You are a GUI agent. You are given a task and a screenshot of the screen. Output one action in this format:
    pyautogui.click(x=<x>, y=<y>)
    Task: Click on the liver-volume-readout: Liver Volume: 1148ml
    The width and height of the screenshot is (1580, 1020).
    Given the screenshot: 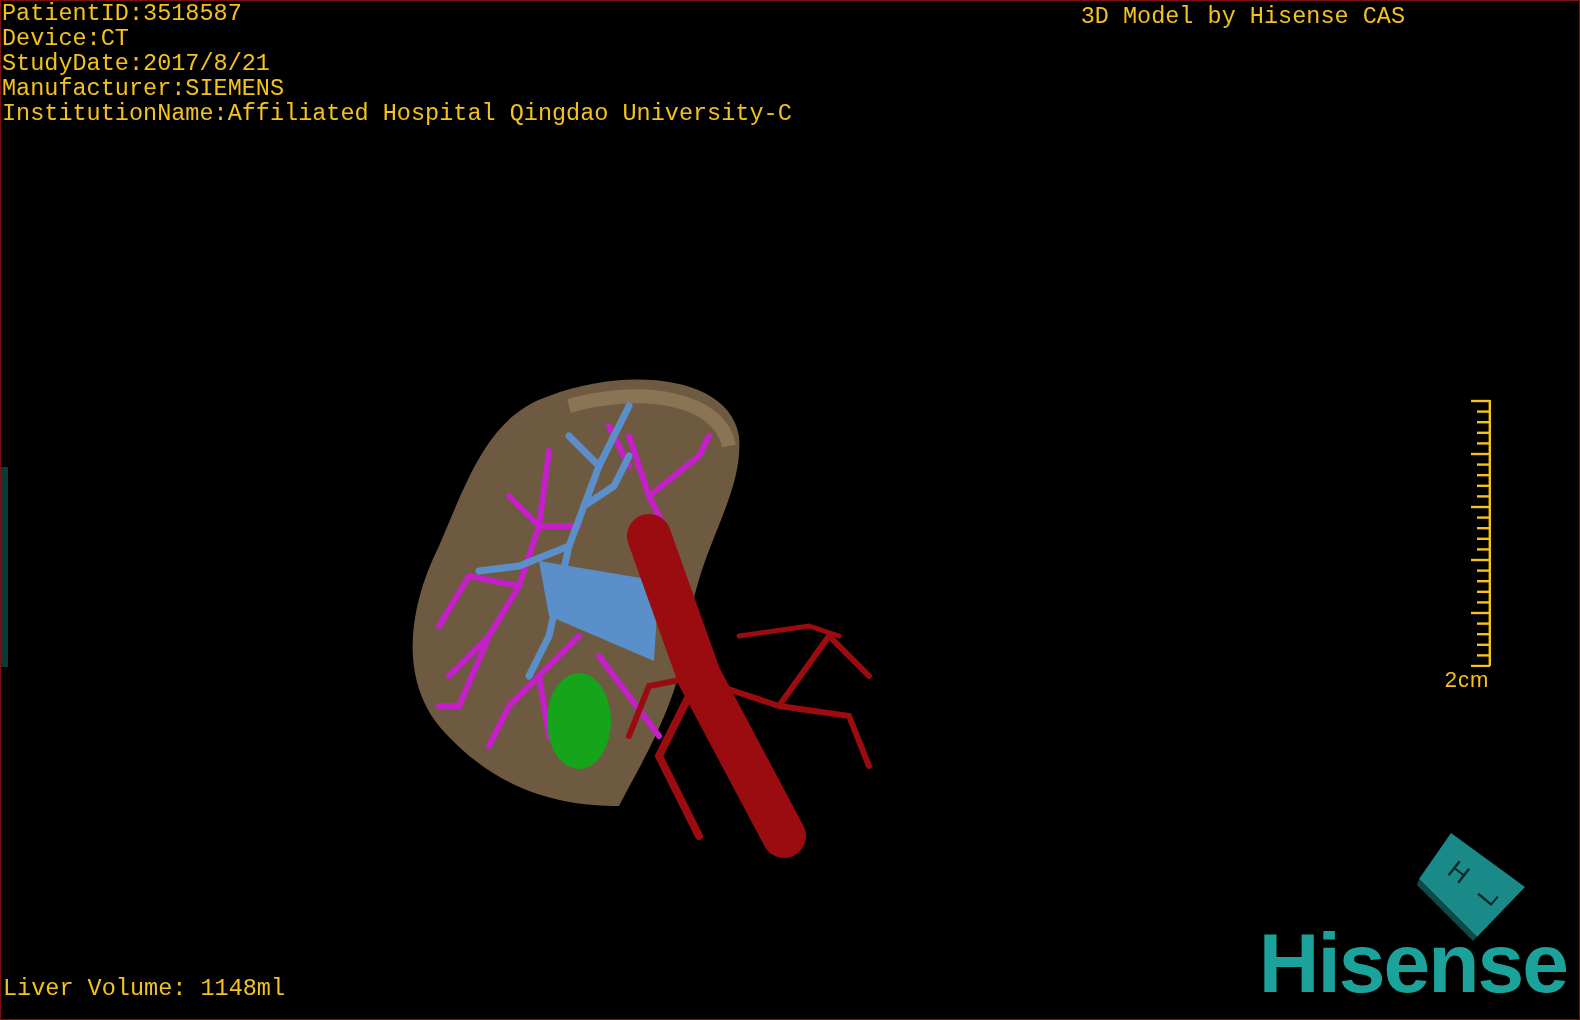 What is the action you would take?
    pyautogui.click(x=144, y=988)
    